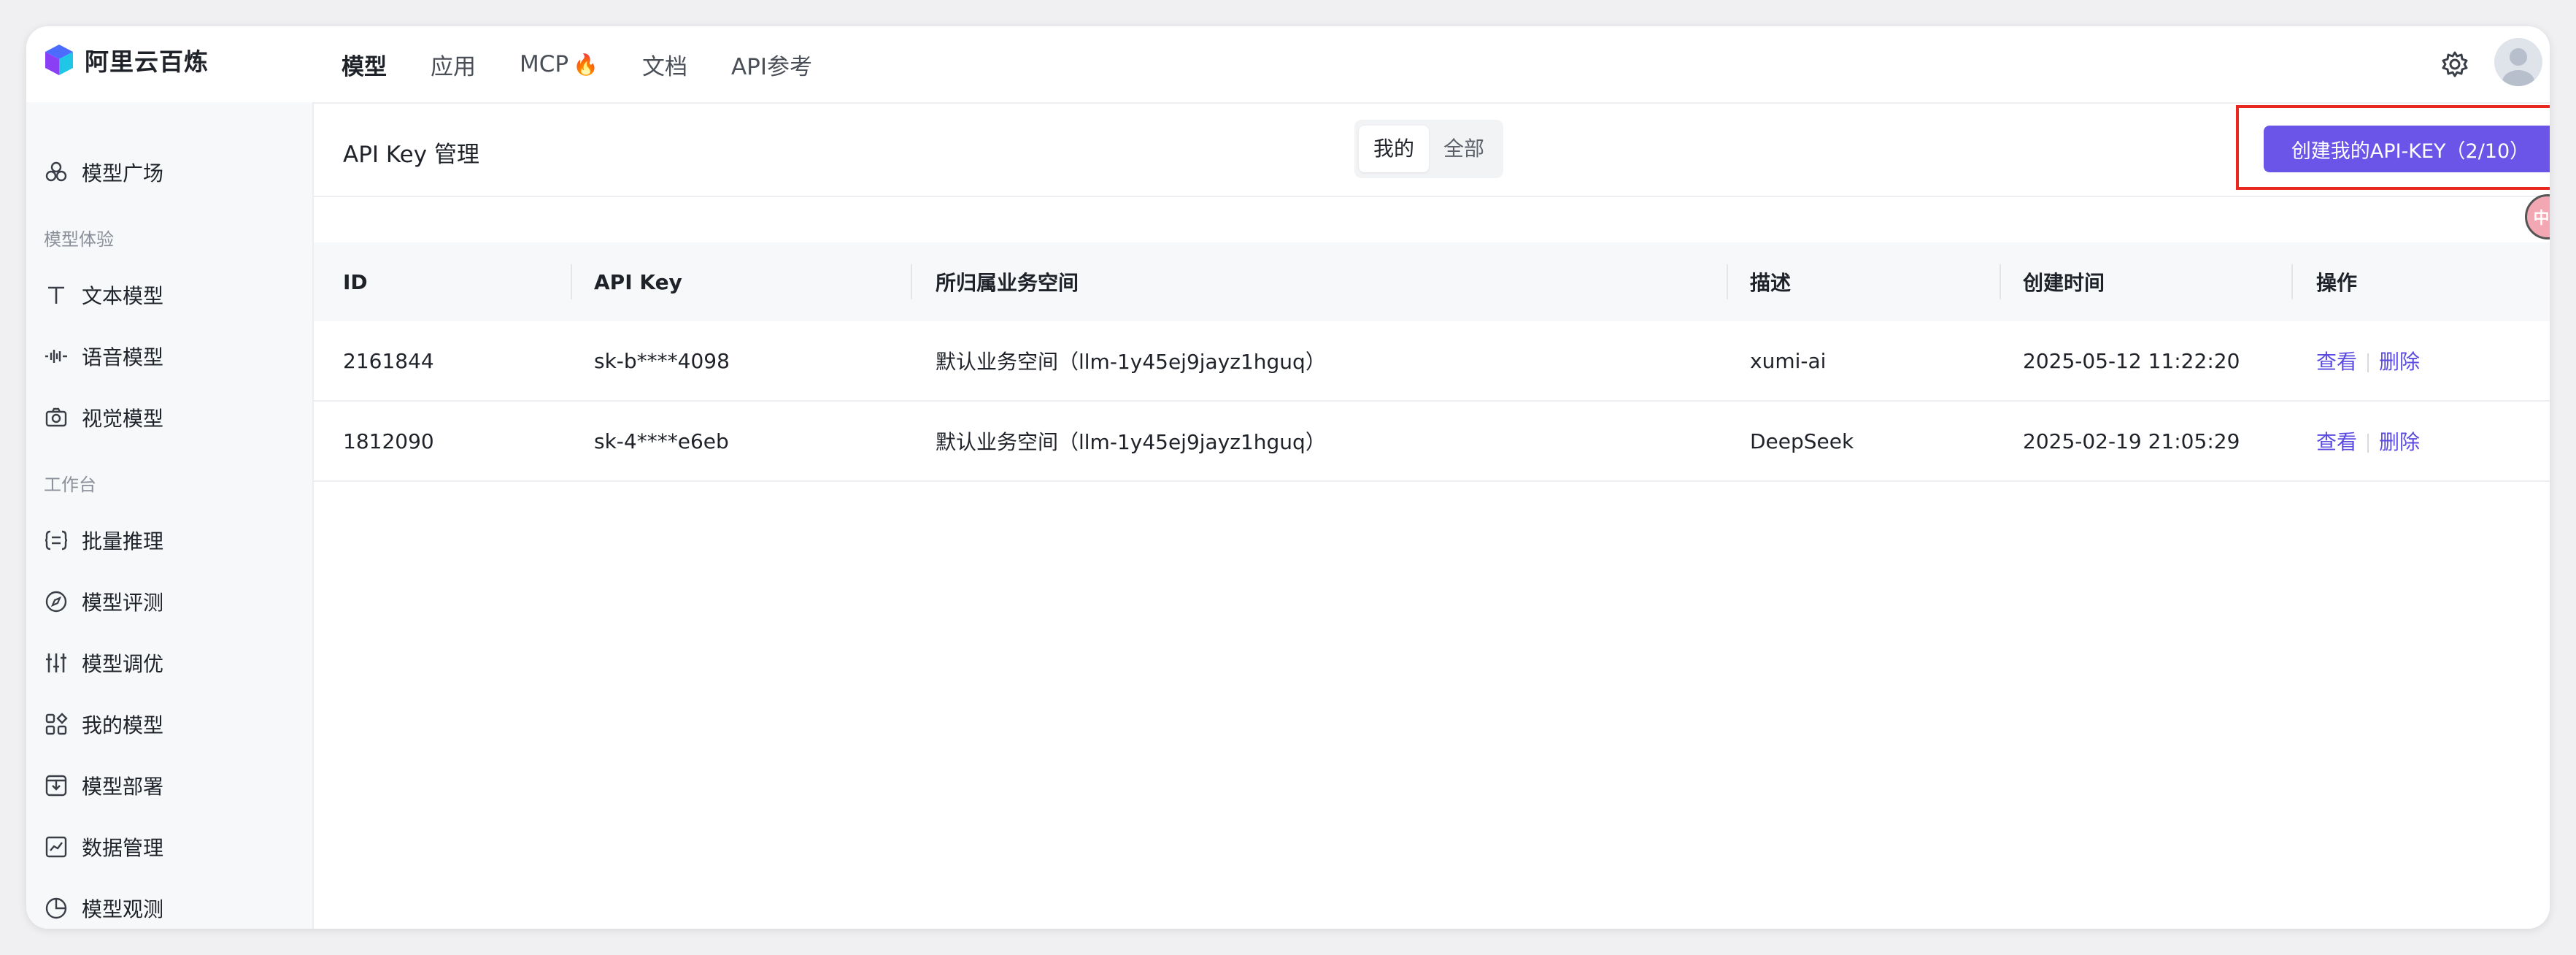  What do you see at coordinates (56, 295) in the screenshot?
I see `text-icon` at bounding box center [56, 295].